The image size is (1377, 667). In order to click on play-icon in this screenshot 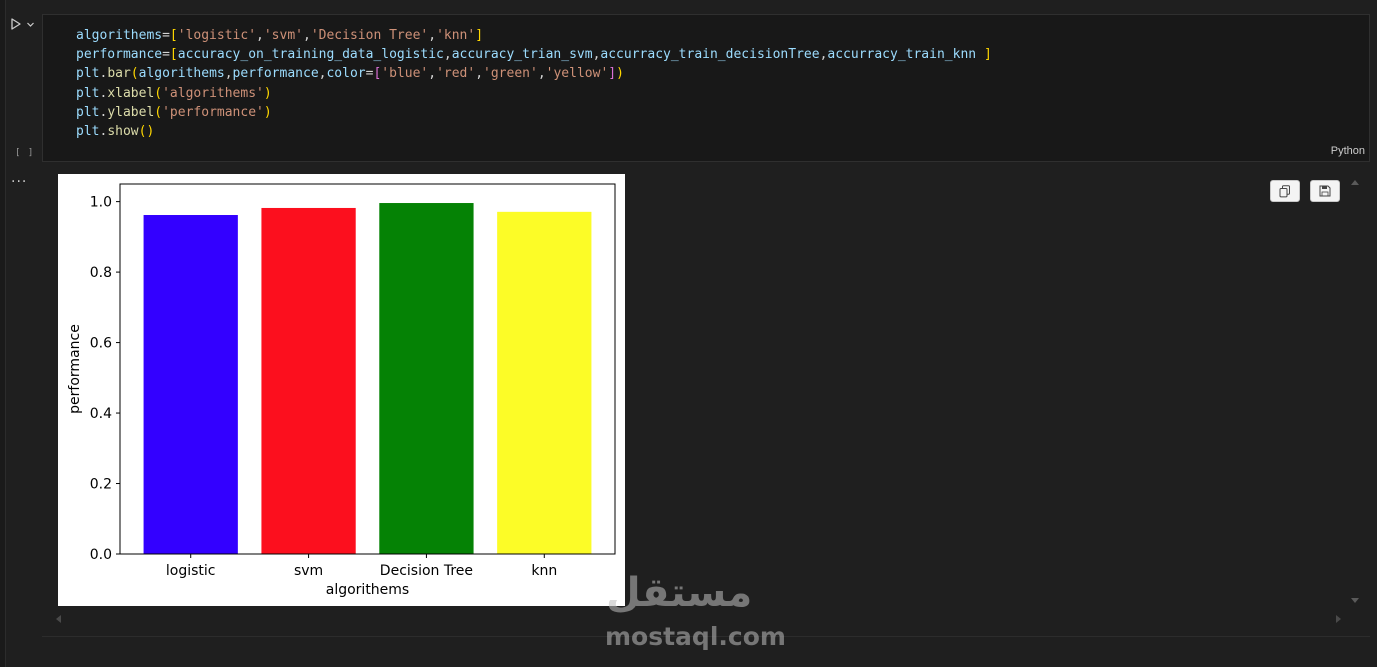, I will do `click(16, 24)`.